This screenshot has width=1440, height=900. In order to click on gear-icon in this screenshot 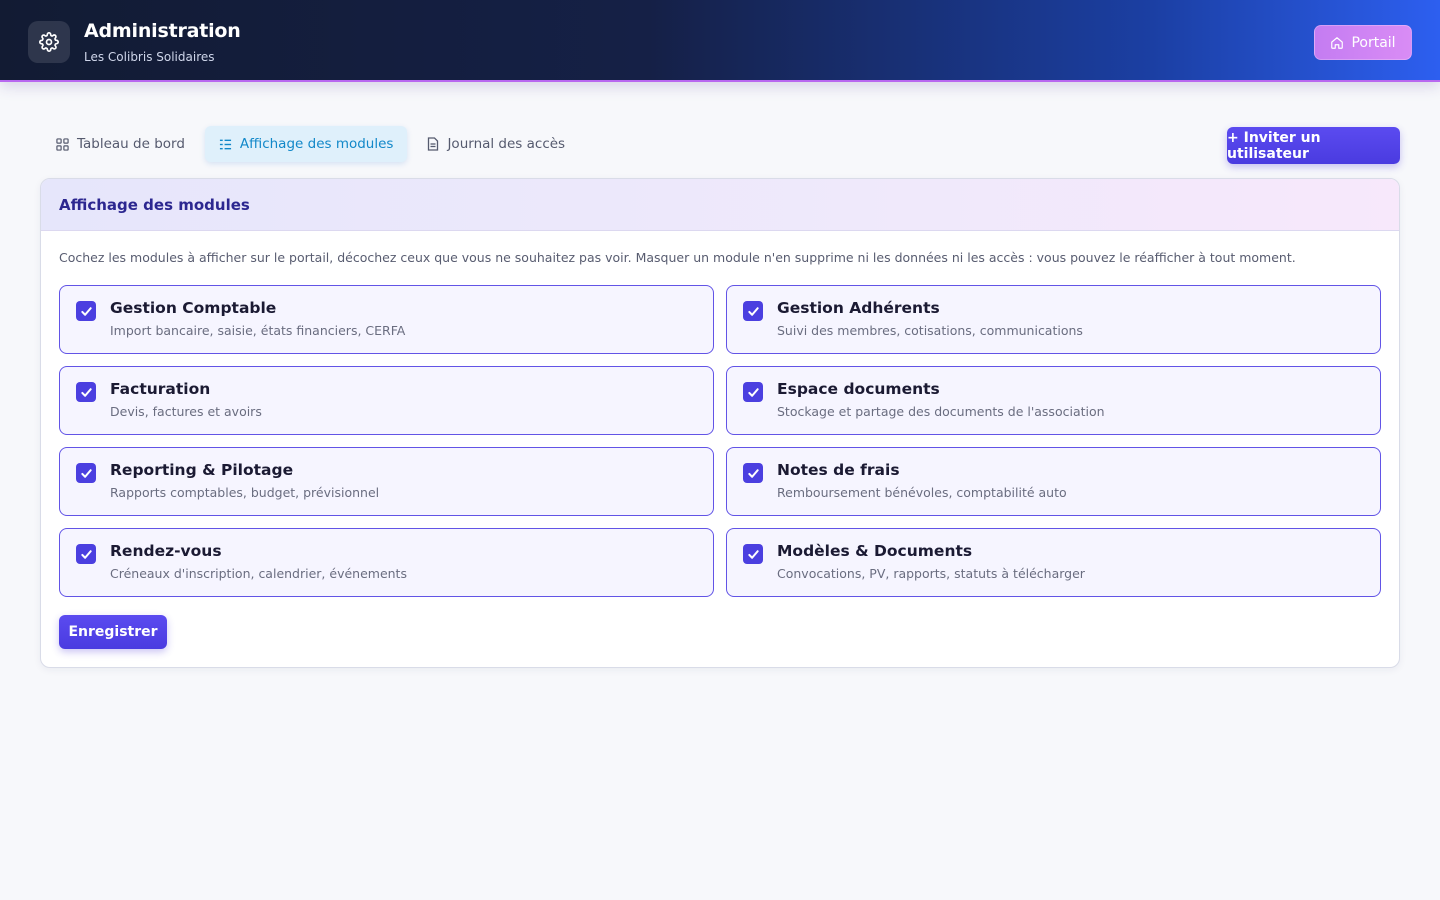, I will do `click(49, 42)`.